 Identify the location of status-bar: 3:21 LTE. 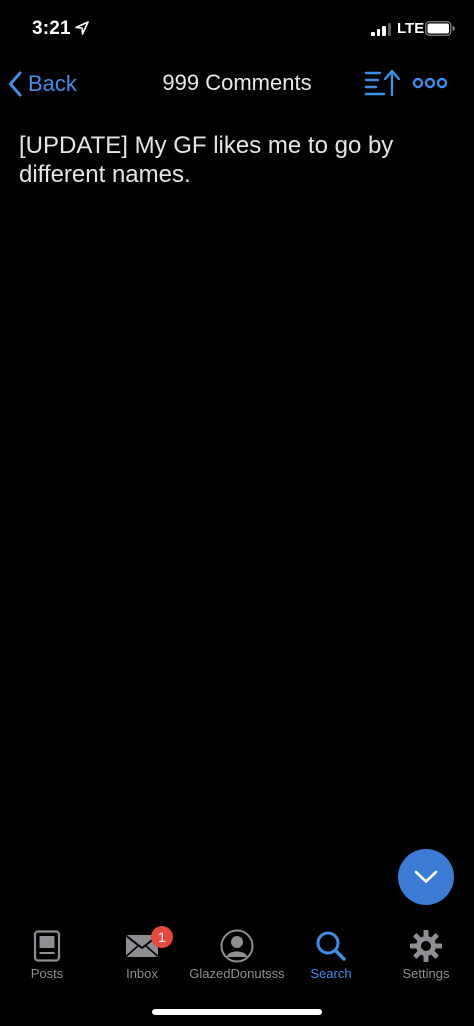
(237, 28).